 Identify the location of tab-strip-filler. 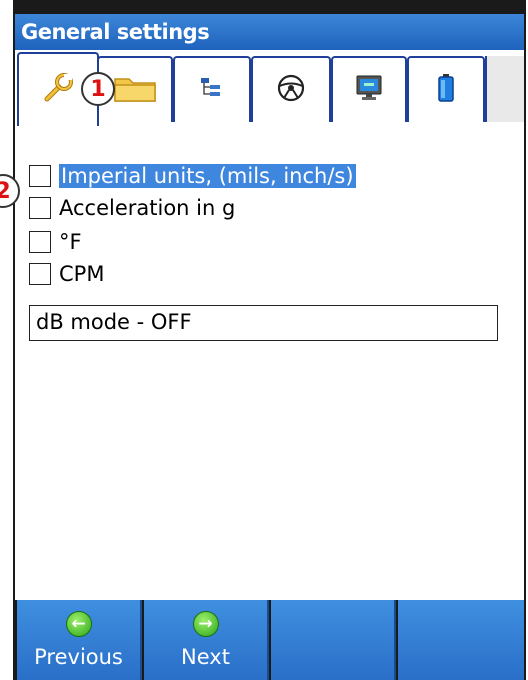
(504, 89).